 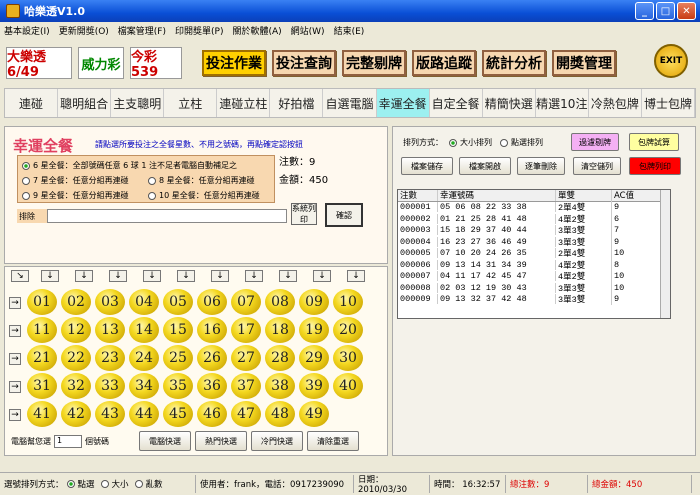 What do you see at coordinates (256, 30) in the screenshot?
I see `menu-about: 關於軟體(A)` at bounding box center [256, 30].